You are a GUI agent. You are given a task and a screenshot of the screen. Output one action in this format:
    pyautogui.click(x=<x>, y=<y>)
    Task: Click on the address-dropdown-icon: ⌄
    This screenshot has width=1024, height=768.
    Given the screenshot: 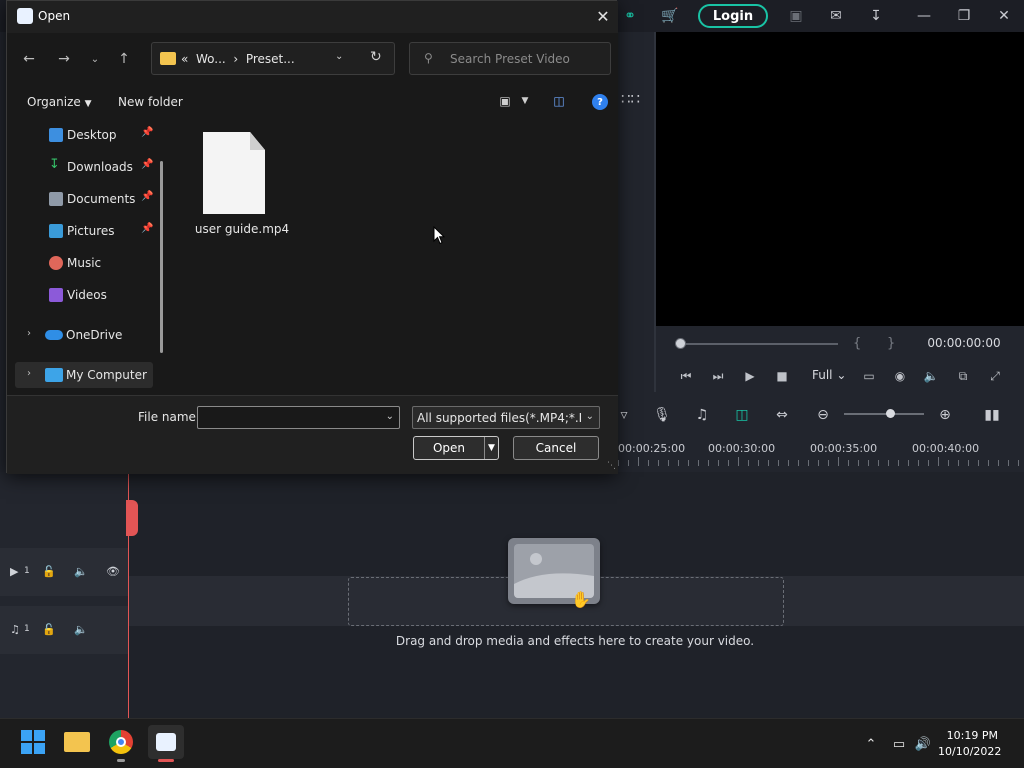 What is the action you would take?
    pyautogui.click(x=339, y=56)
    